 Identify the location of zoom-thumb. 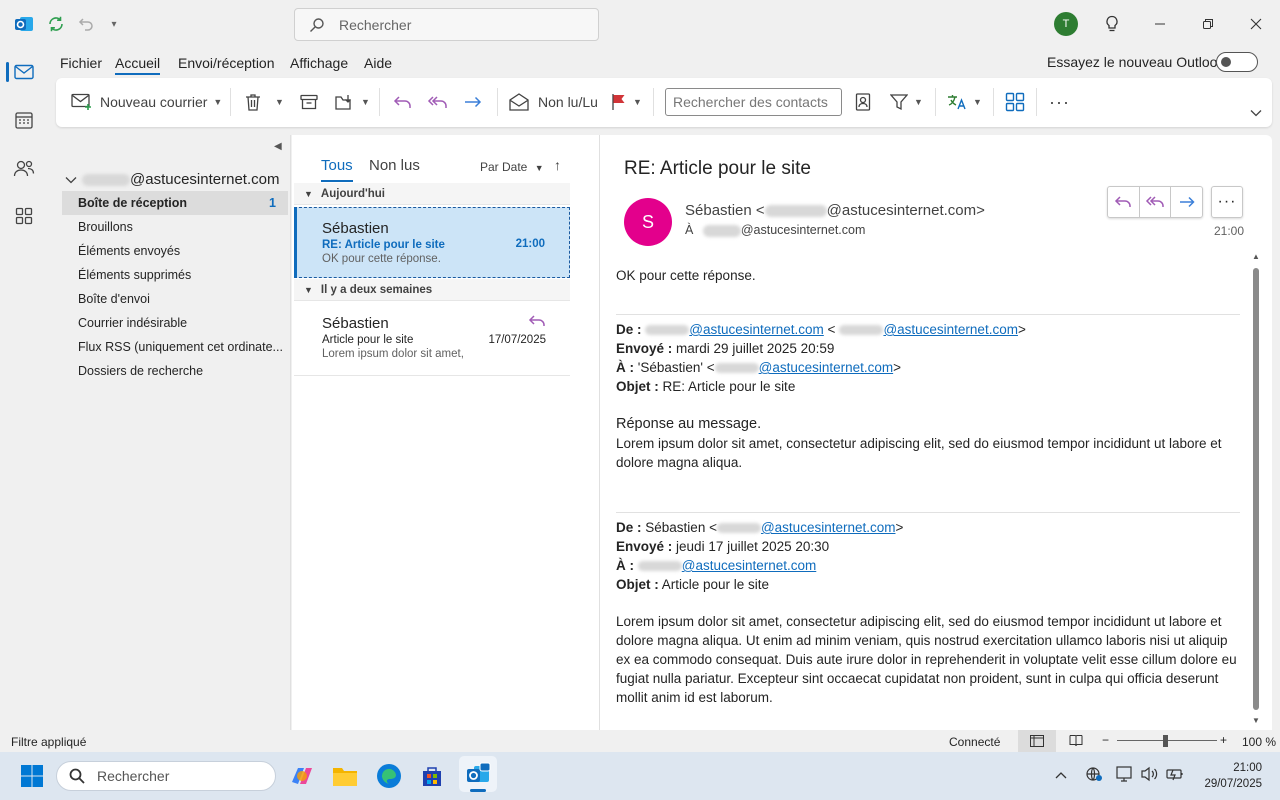
(1165, 741).